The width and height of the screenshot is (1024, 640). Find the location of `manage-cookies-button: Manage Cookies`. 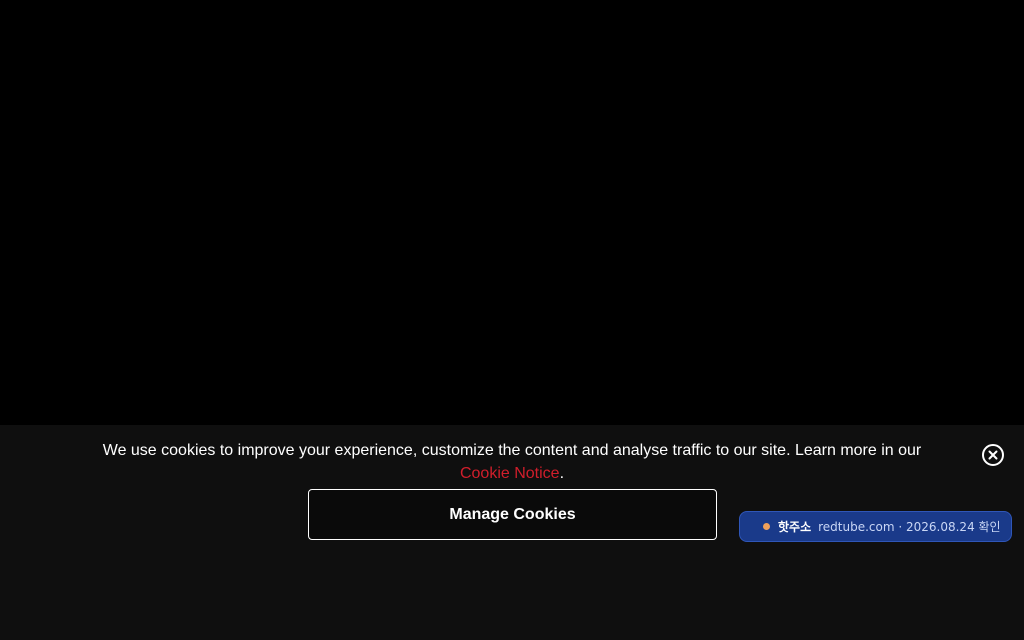

manage-cookies-button: Manage Cookies is located at coordinates (512, 514).